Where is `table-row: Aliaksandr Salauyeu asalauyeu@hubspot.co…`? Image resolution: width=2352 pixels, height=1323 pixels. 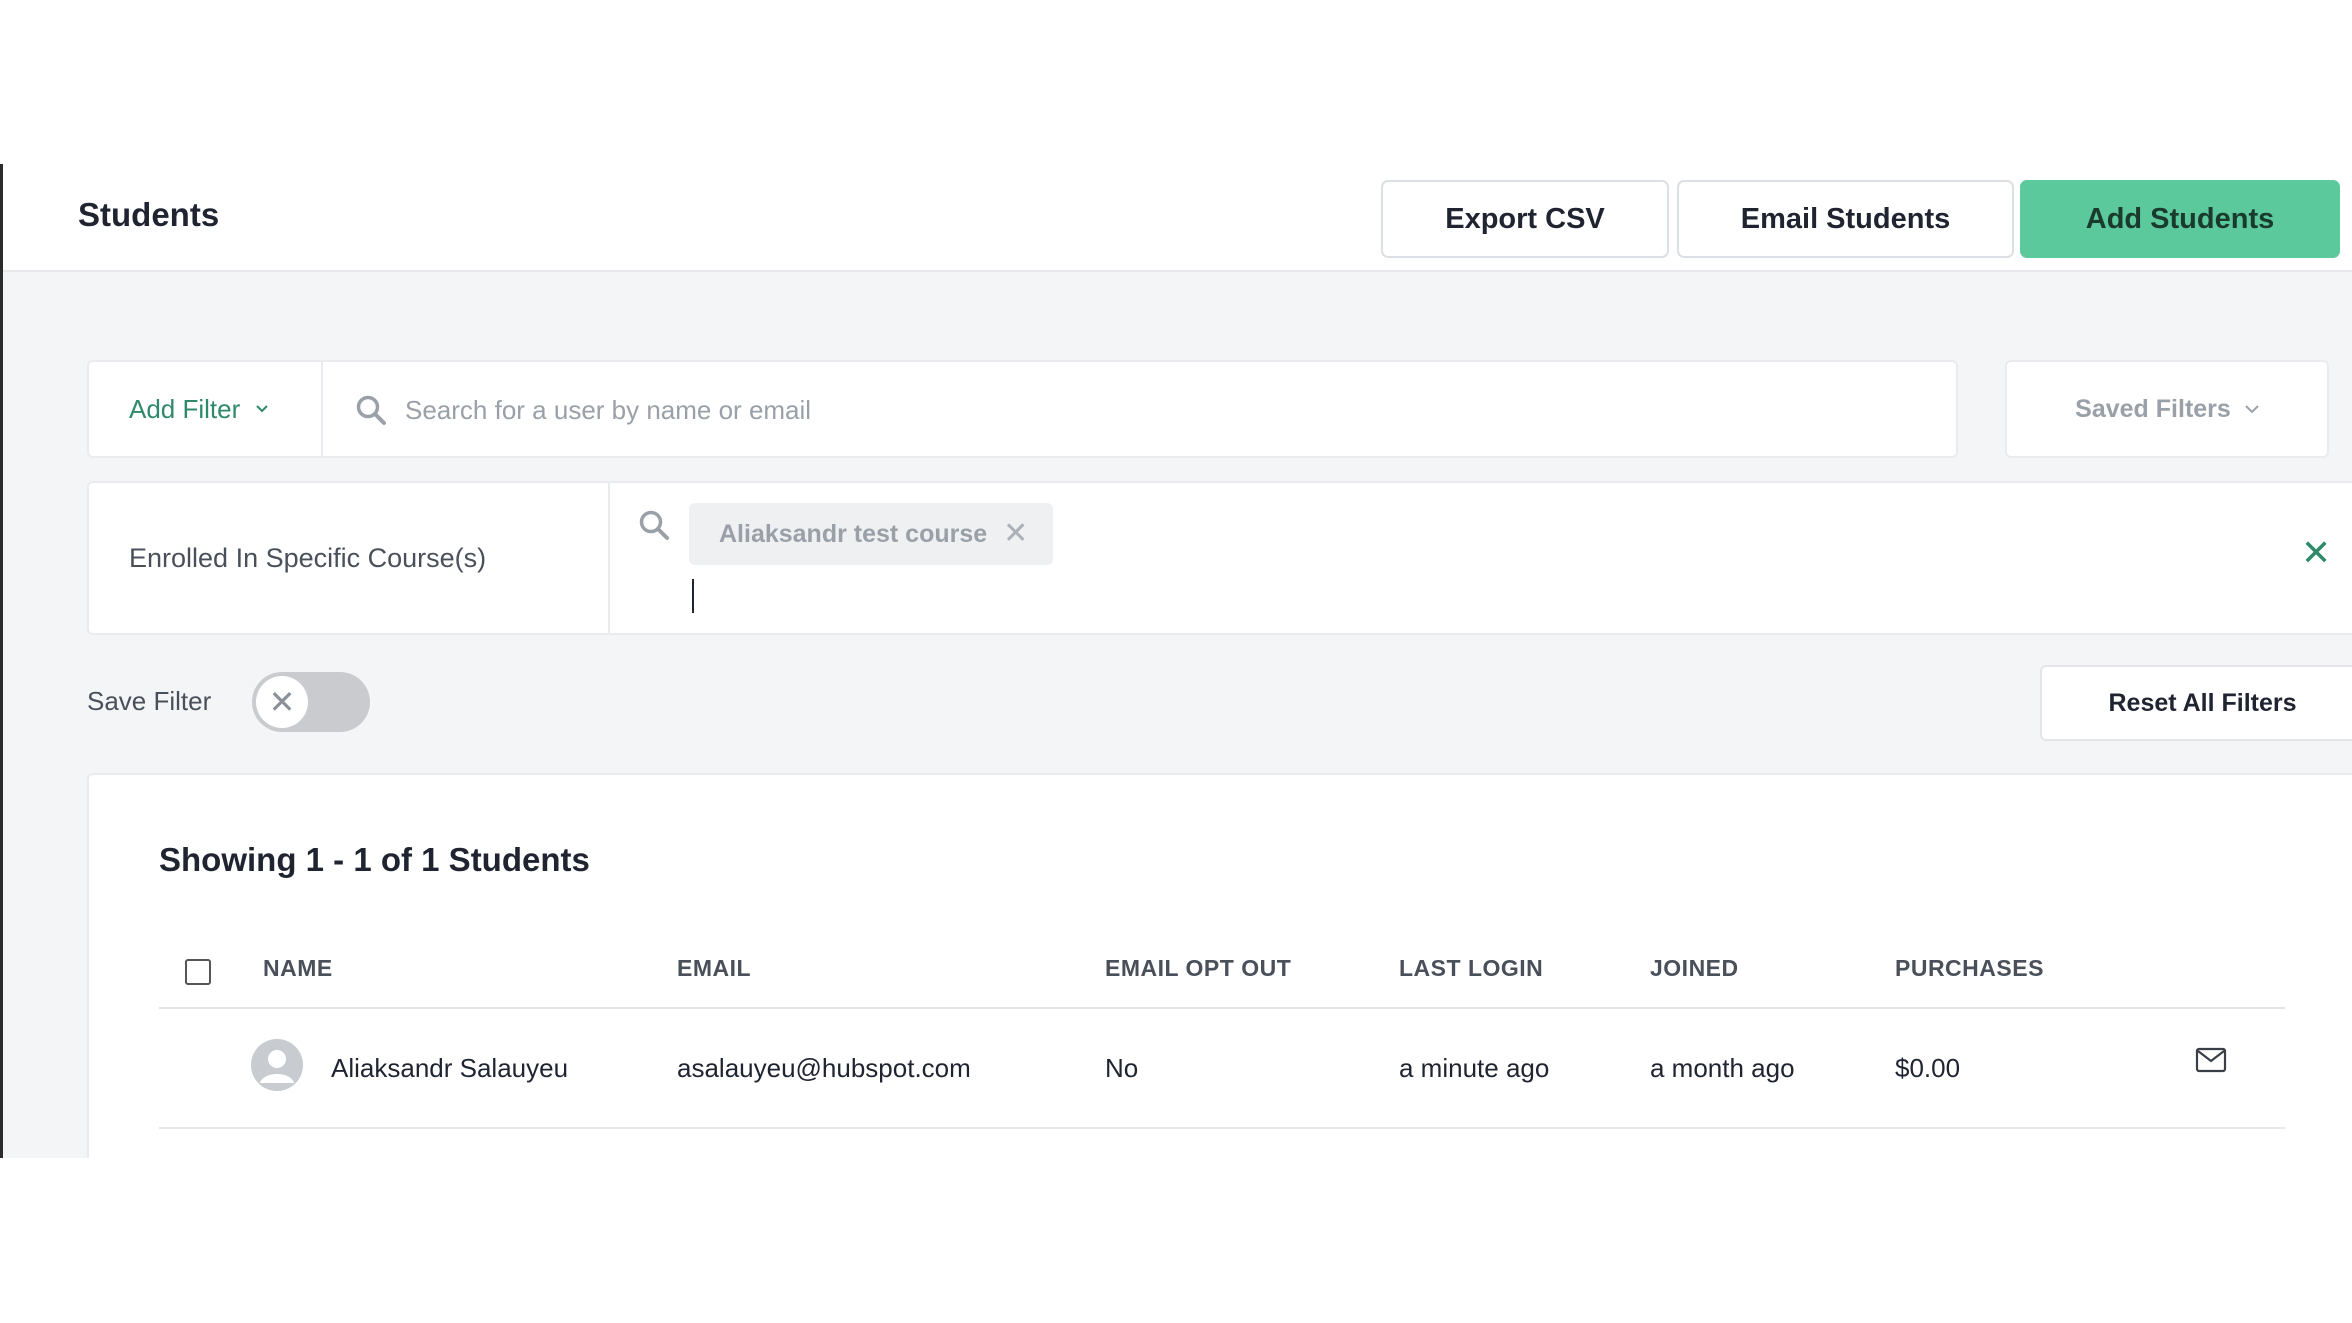
table-row: Aliaksandr Salauyeu asalauyeu@hubspot.co… is located at coordinates (1222, 1069).